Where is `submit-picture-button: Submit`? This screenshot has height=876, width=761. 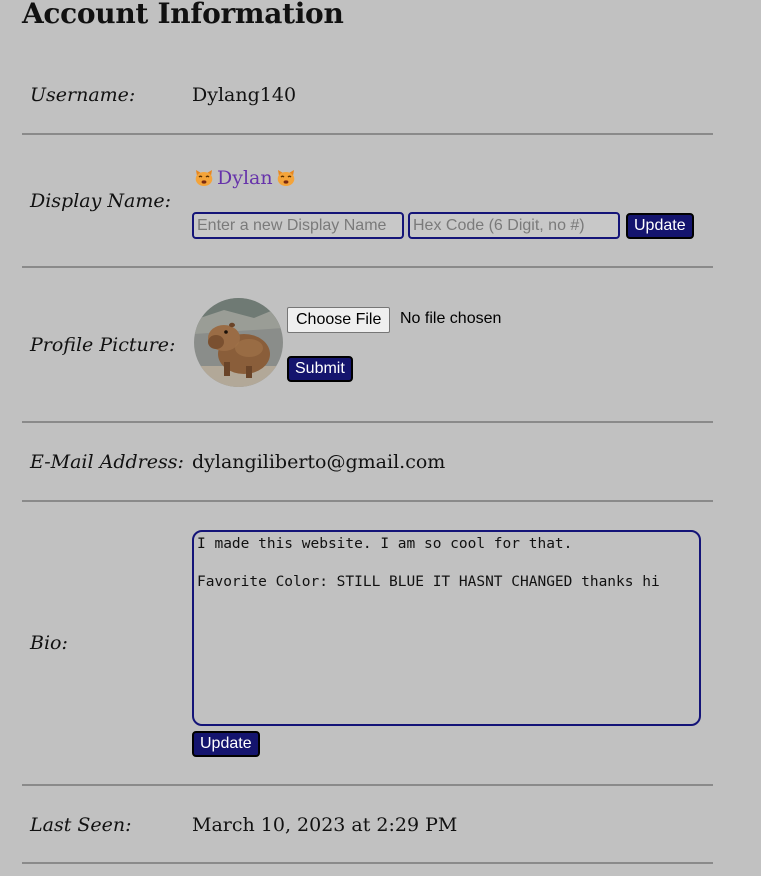
submit-picture-button: Submit is located at coordinates (320, 369).